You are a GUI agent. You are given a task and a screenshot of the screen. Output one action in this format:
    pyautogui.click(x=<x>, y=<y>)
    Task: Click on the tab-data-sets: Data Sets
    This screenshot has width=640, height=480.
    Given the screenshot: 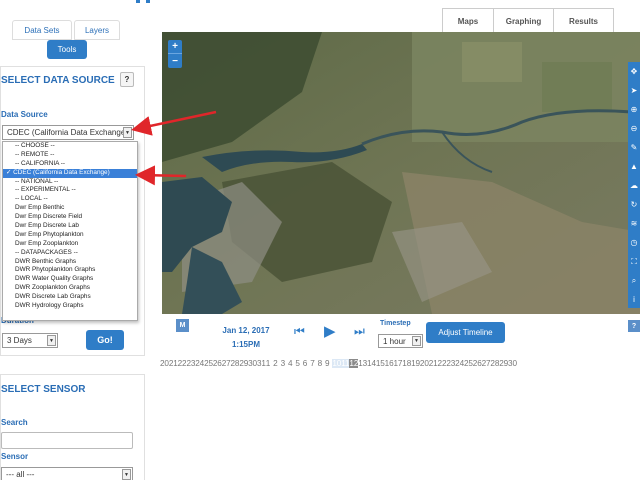 What is the action you would take?
    pyautogui.click(x=42, y=30)
    